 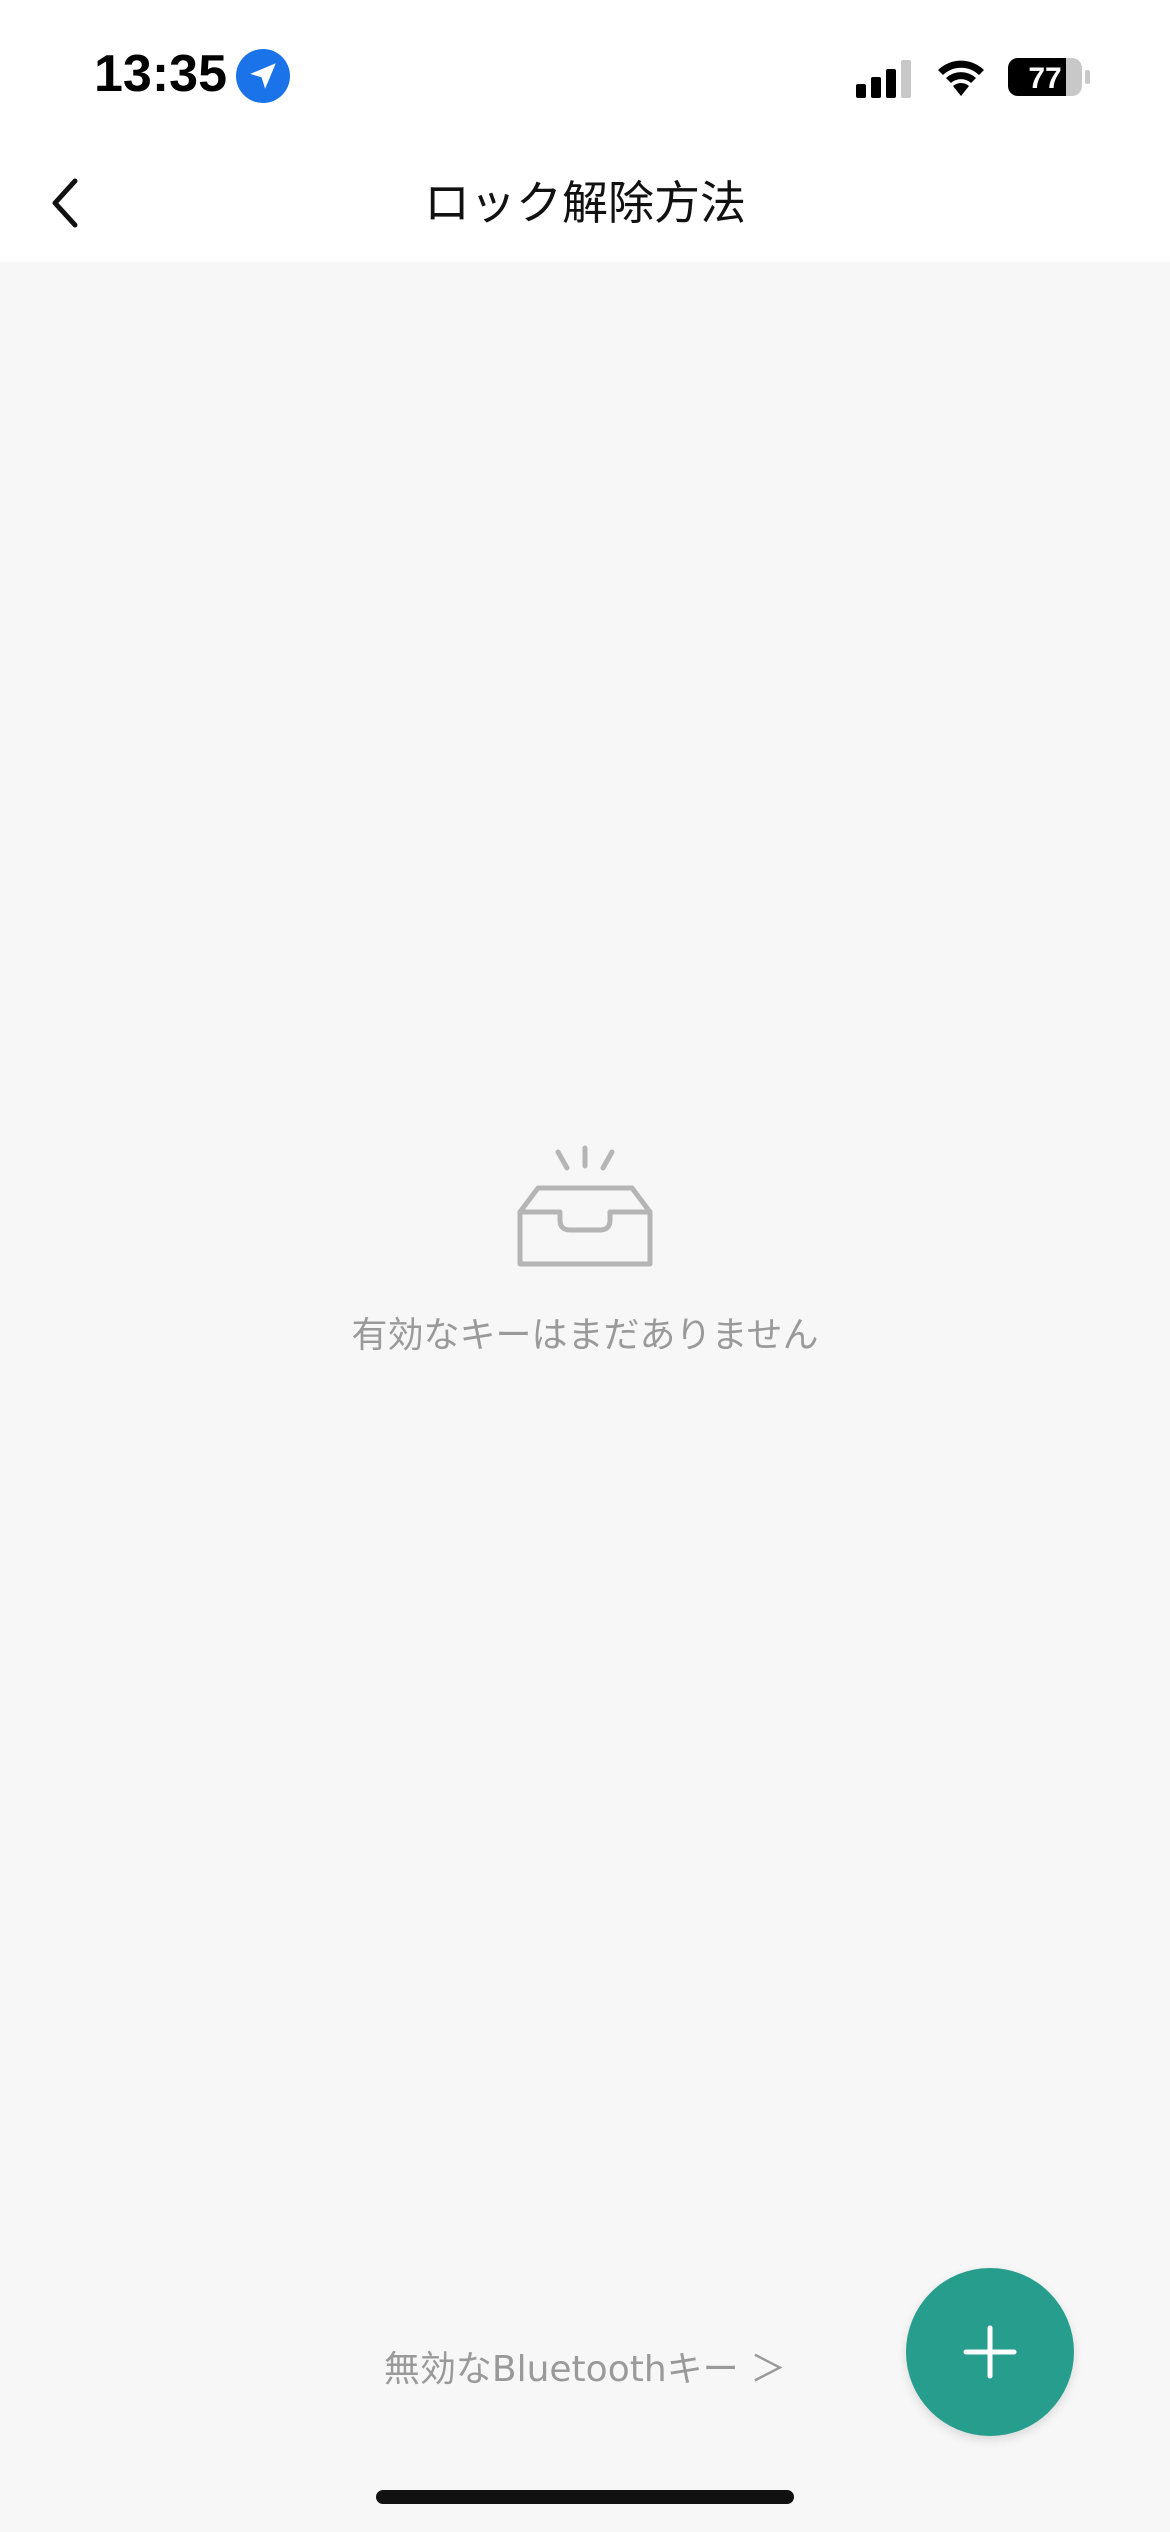 What do you see at coordinates (961, 77) in the screenshot?
I see `wifi-icon` at bounding box center [961, 77].